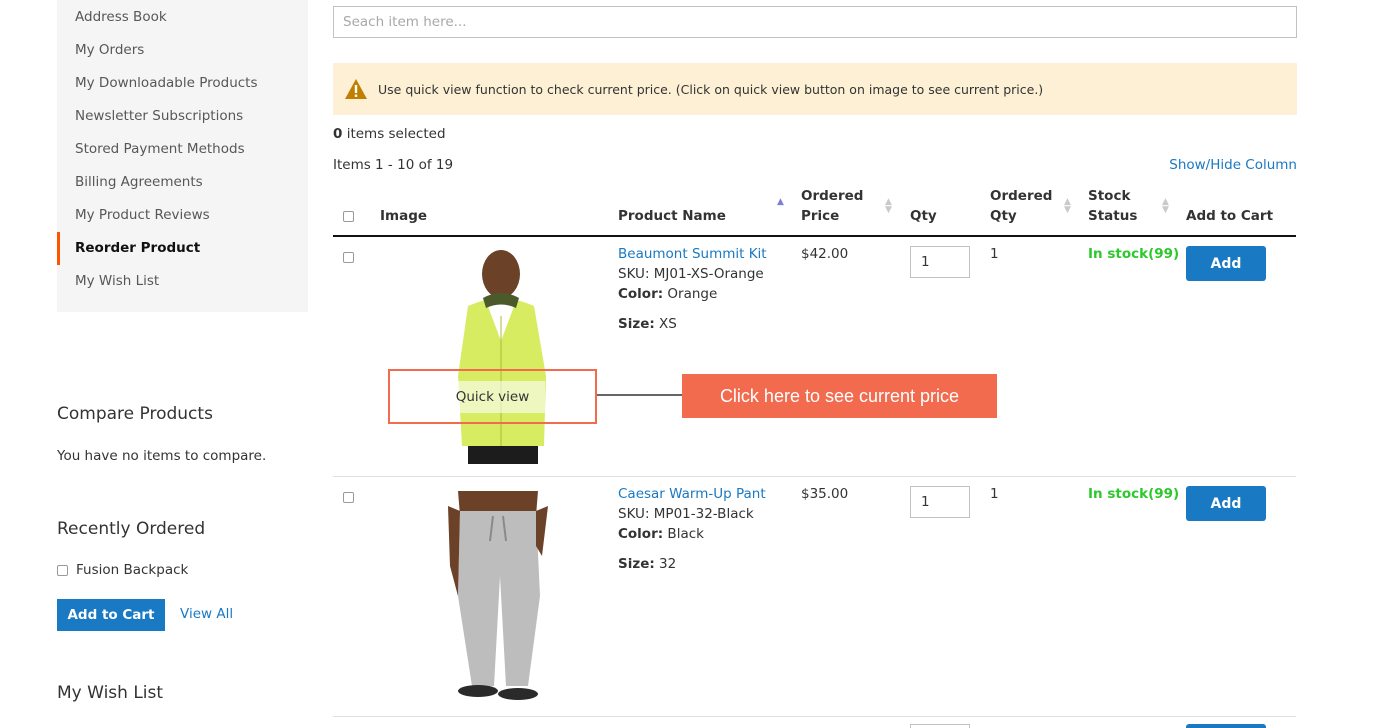 This screenshot has height=728, width=1377. Describe the element at coordinates (1233, 165) in the screenshot. I see `show-hide-column-link: Show/Hide Column` at that location.